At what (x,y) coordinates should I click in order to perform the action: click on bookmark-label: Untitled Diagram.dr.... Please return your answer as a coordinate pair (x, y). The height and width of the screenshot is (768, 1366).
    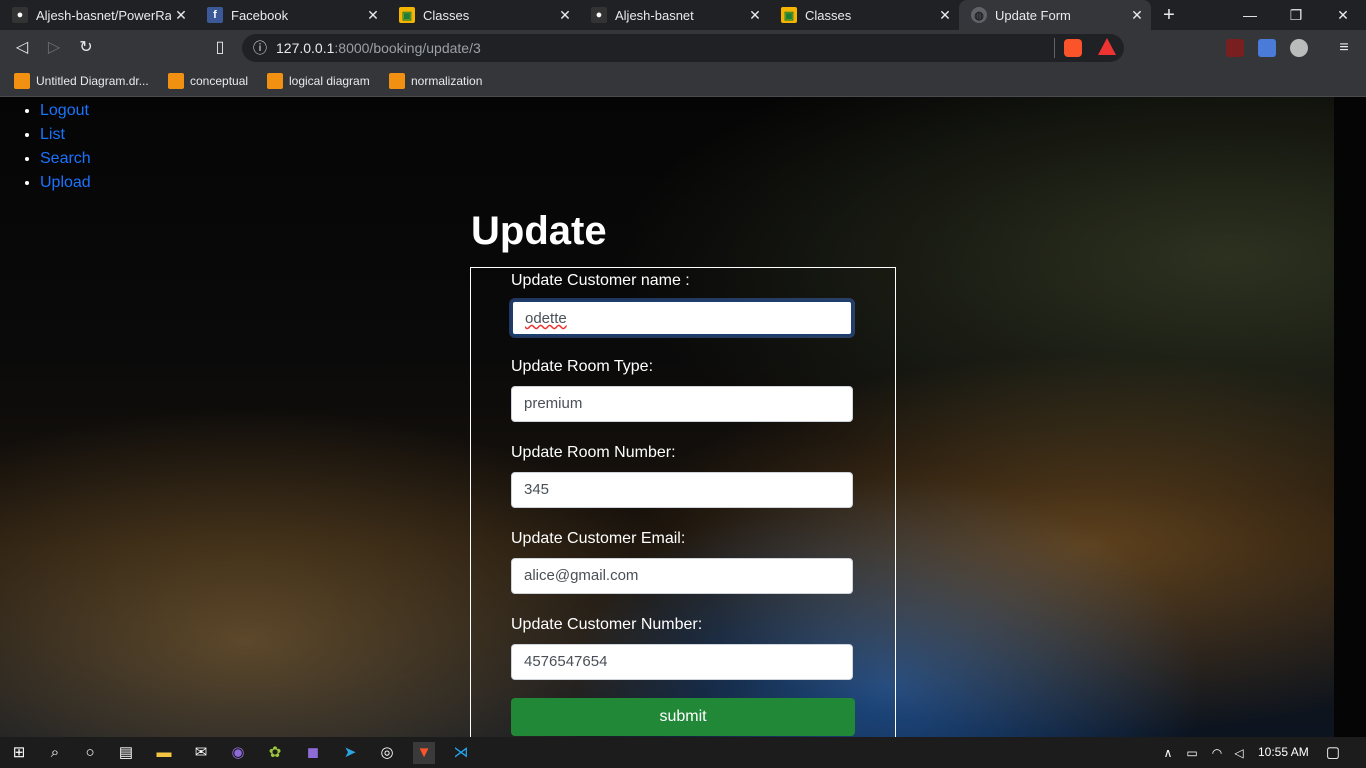
    Looking at the image, I should click on (92, 81).